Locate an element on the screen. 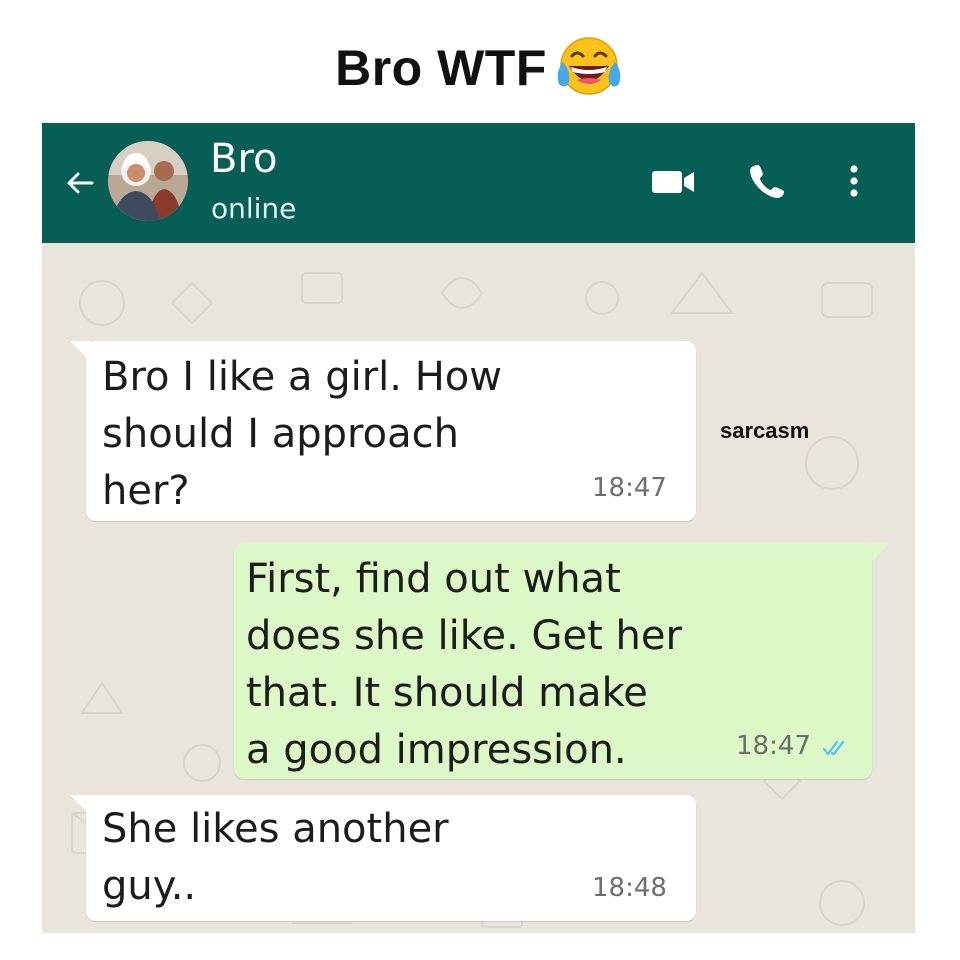 Image resolution: width=960 pixels, height=960 pixels. message-bubble-incoming: She likes another guy.. 18:48 is located at coordinates (391, 858).